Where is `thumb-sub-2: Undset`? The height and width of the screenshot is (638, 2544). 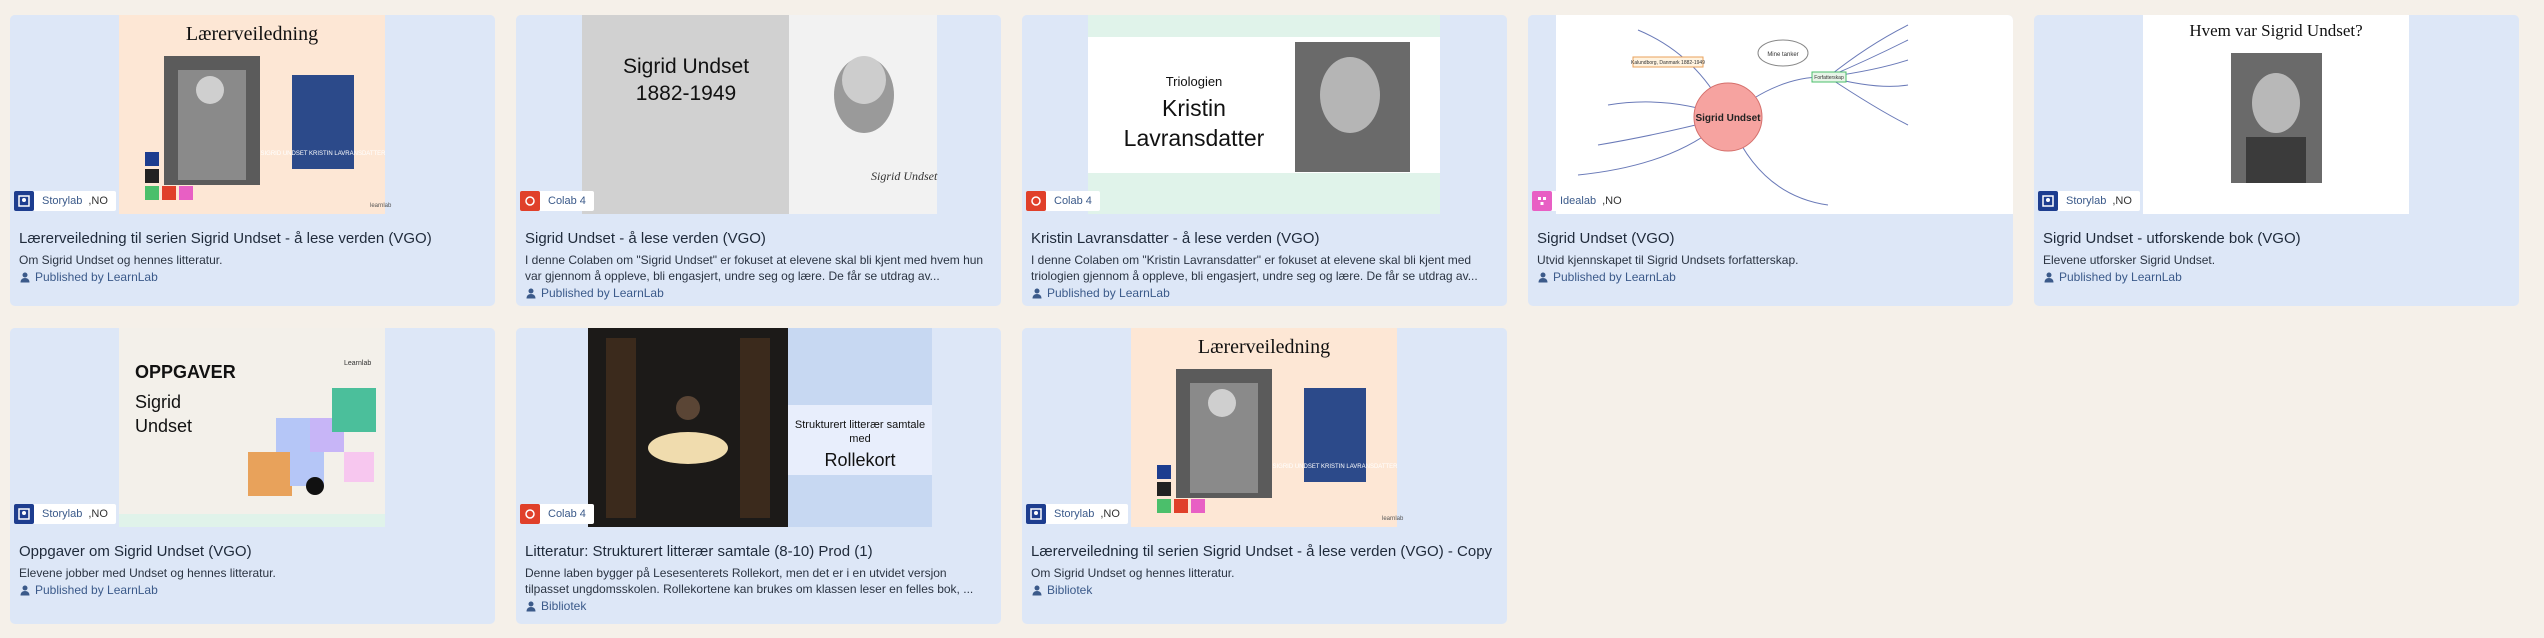
thumb-sub-2: Undset is located at coordinates (163, 426).